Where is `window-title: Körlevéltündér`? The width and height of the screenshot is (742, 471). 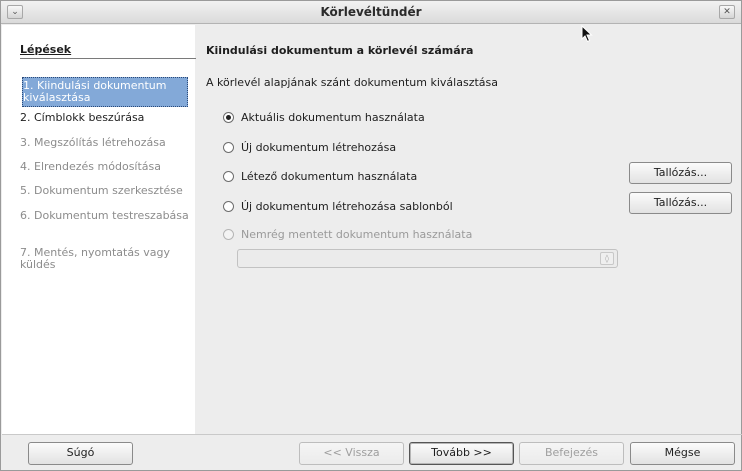
window-title: Körlevéltündér is located at coordinates (371, 12).